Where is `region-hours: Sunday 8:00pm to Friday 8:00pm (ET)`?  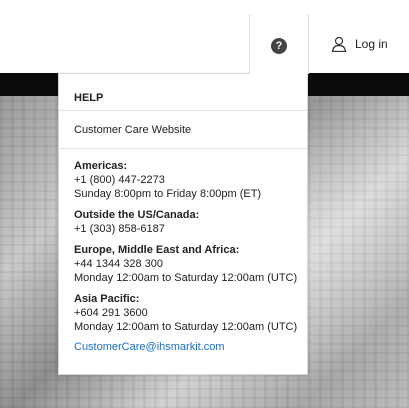
region-hours: Sunday 8:00pm to Friday 8:00pm (ET) is located at coordinates (168, 194).